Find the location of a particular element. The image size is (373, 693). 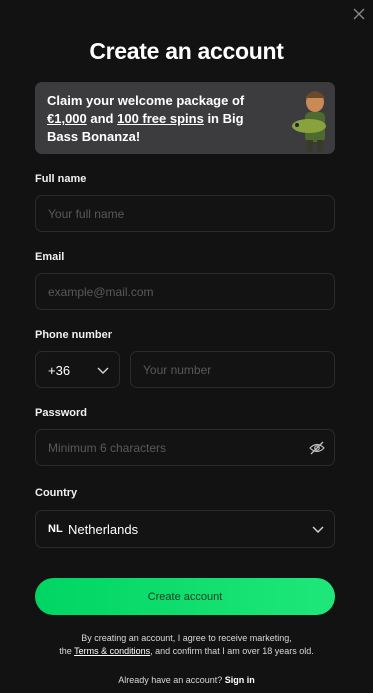

password-field is located at coordinates (185, 447).